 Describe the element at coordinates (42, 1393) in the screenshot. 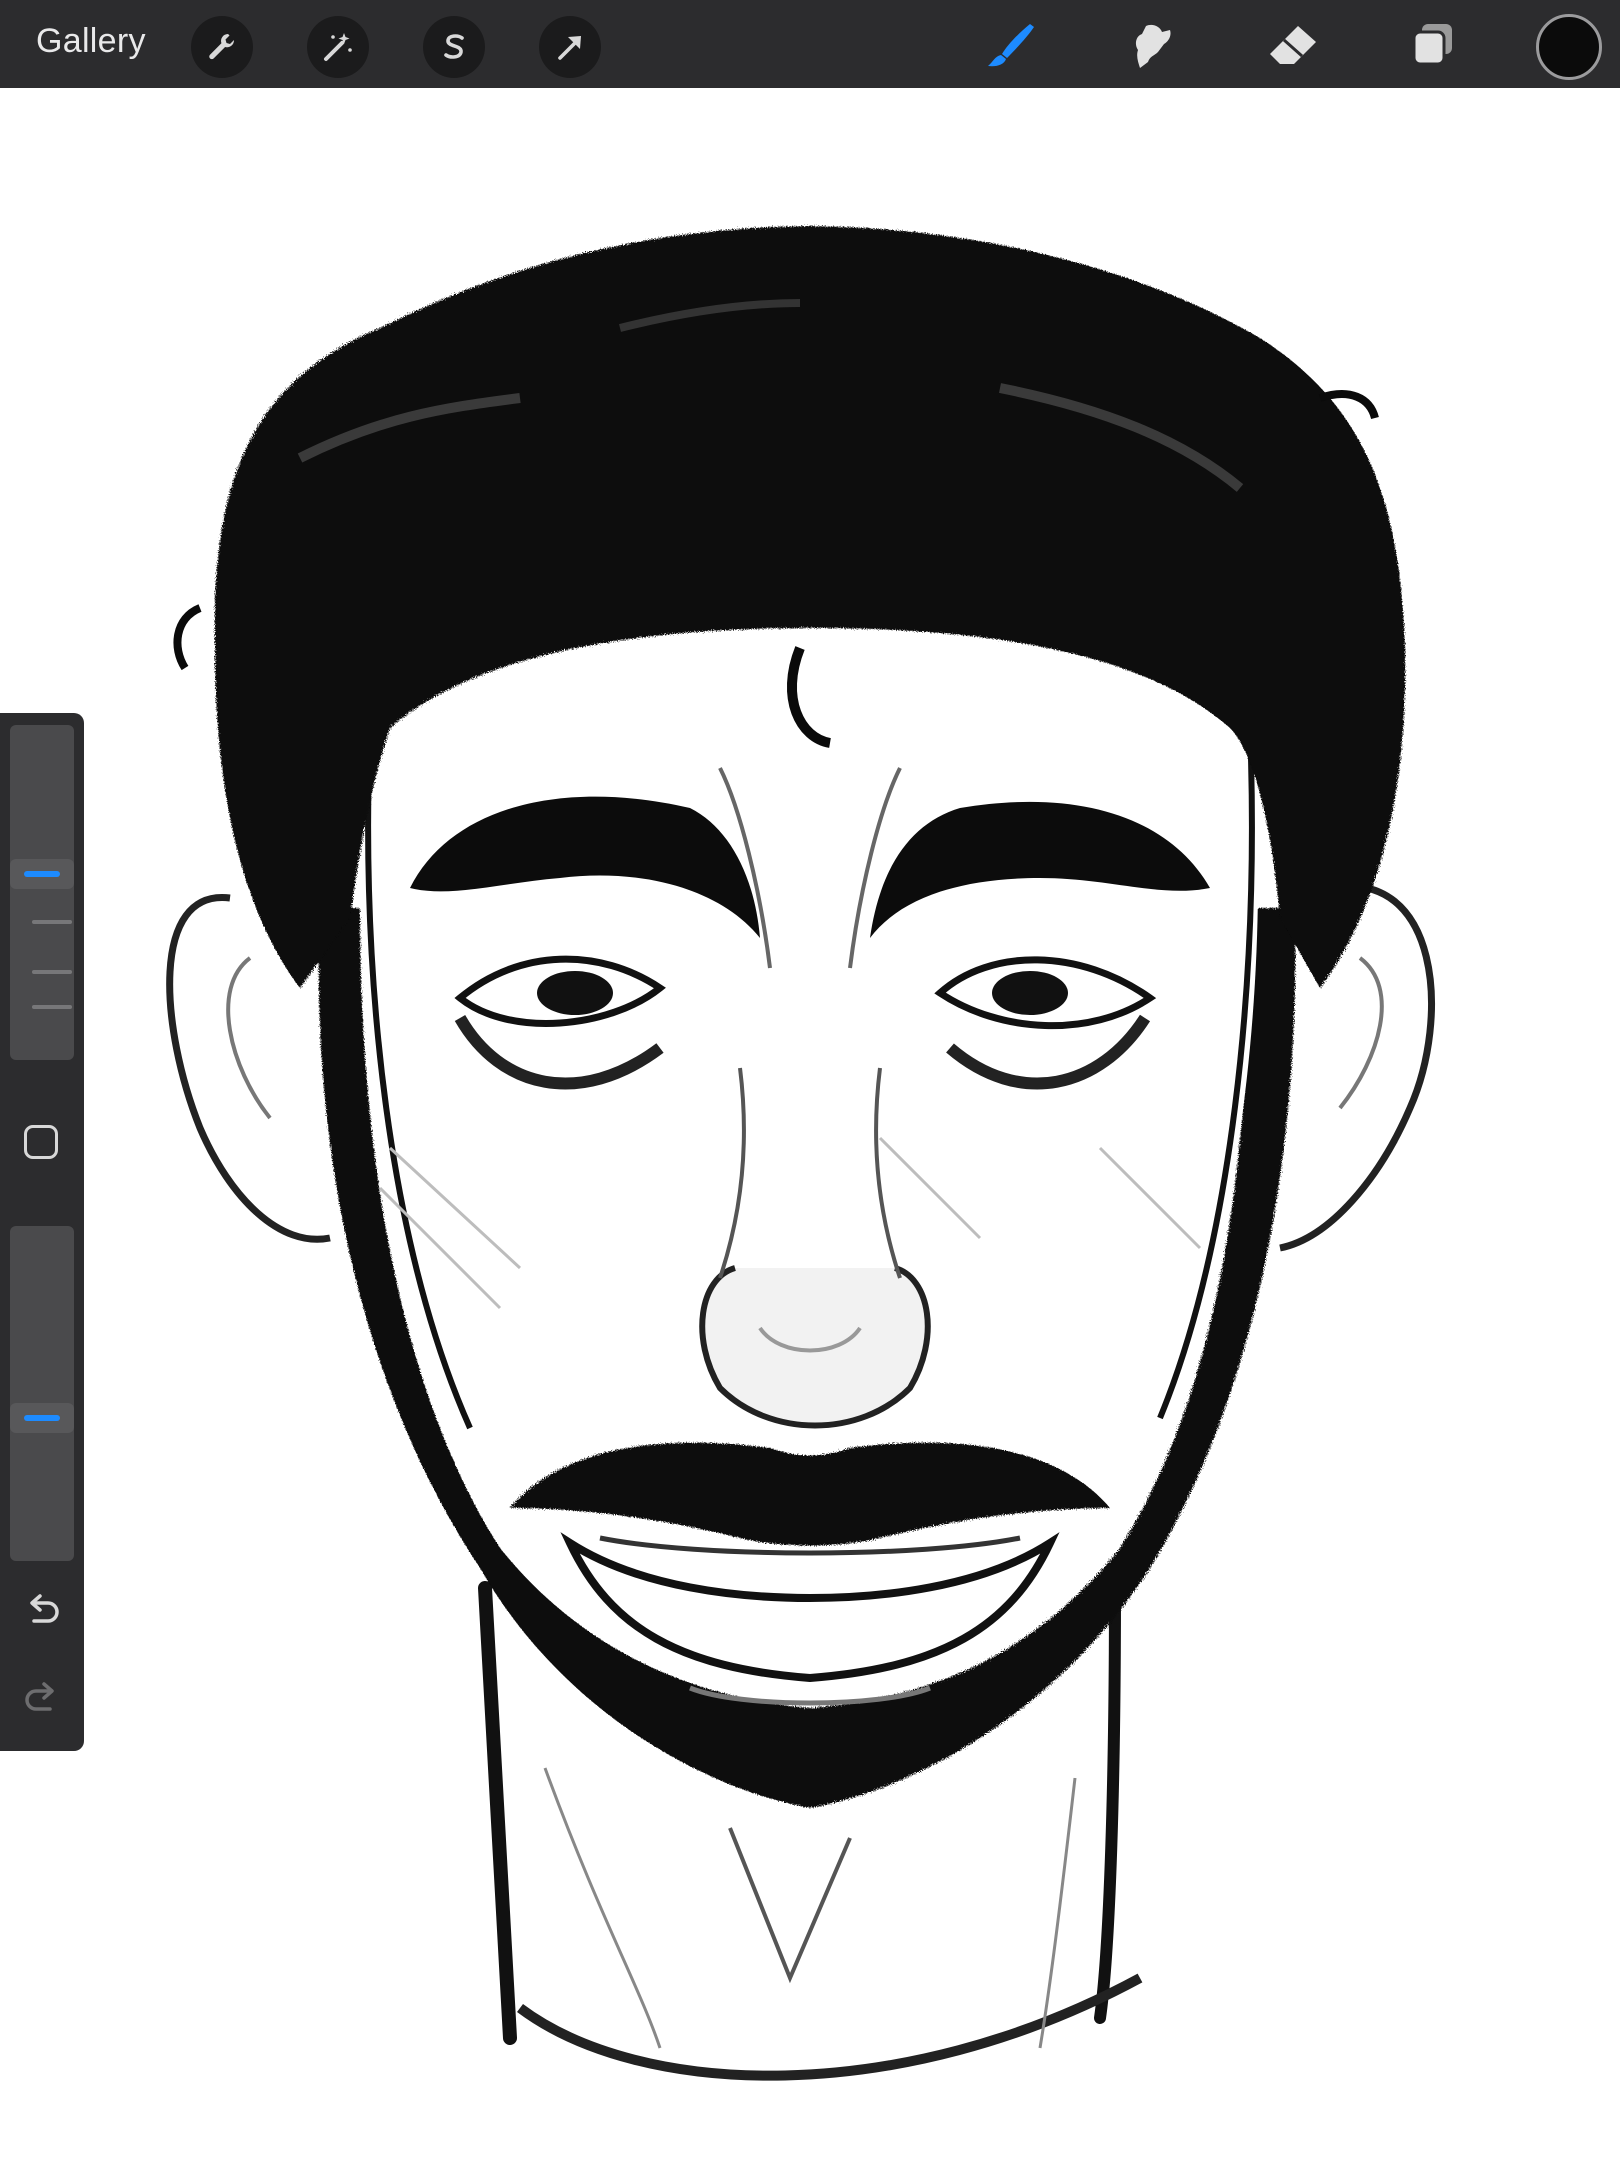

I see `opacity-slider` at that location.